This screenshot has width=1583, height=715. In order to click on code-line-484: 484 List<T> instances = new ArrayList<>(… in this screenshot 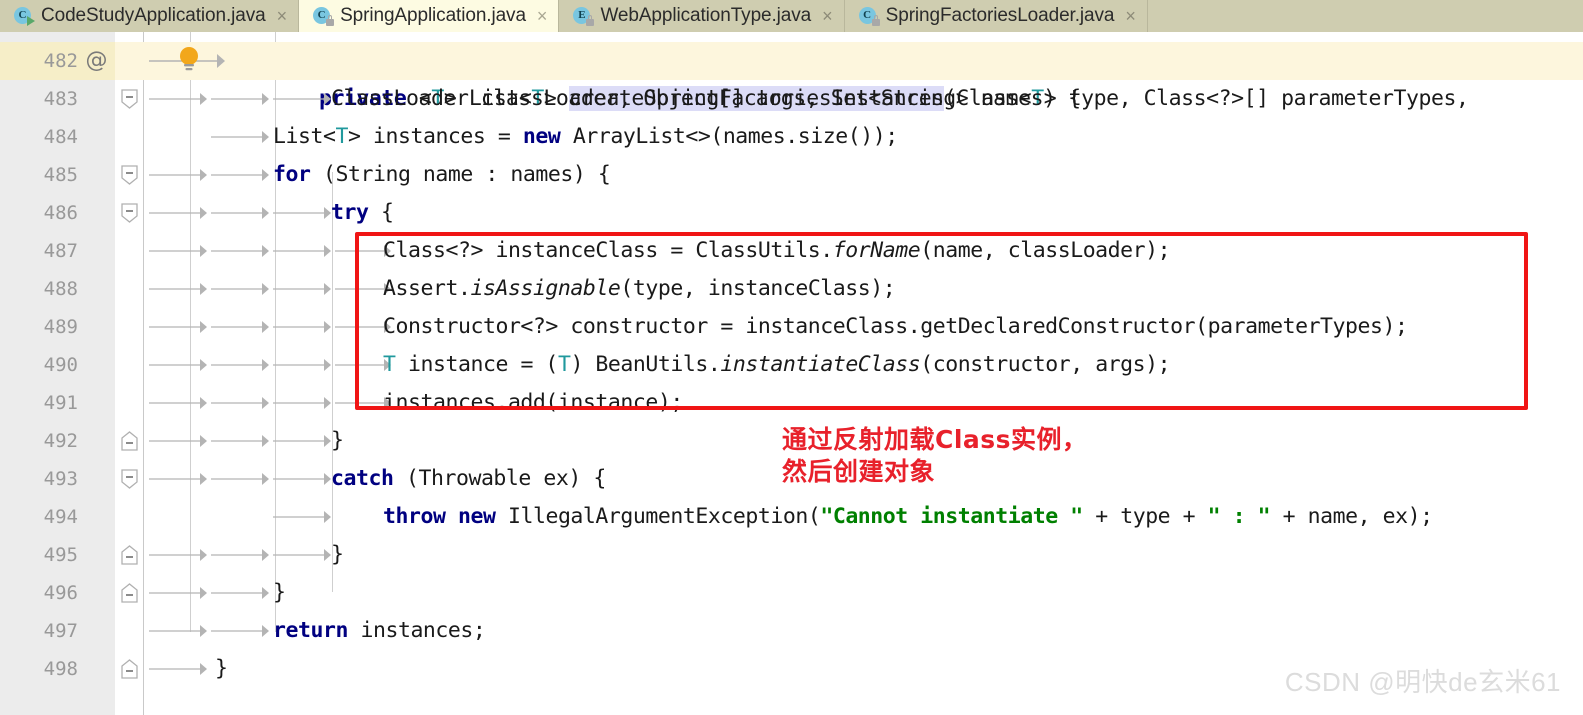, I will do `click(791, 137)`.